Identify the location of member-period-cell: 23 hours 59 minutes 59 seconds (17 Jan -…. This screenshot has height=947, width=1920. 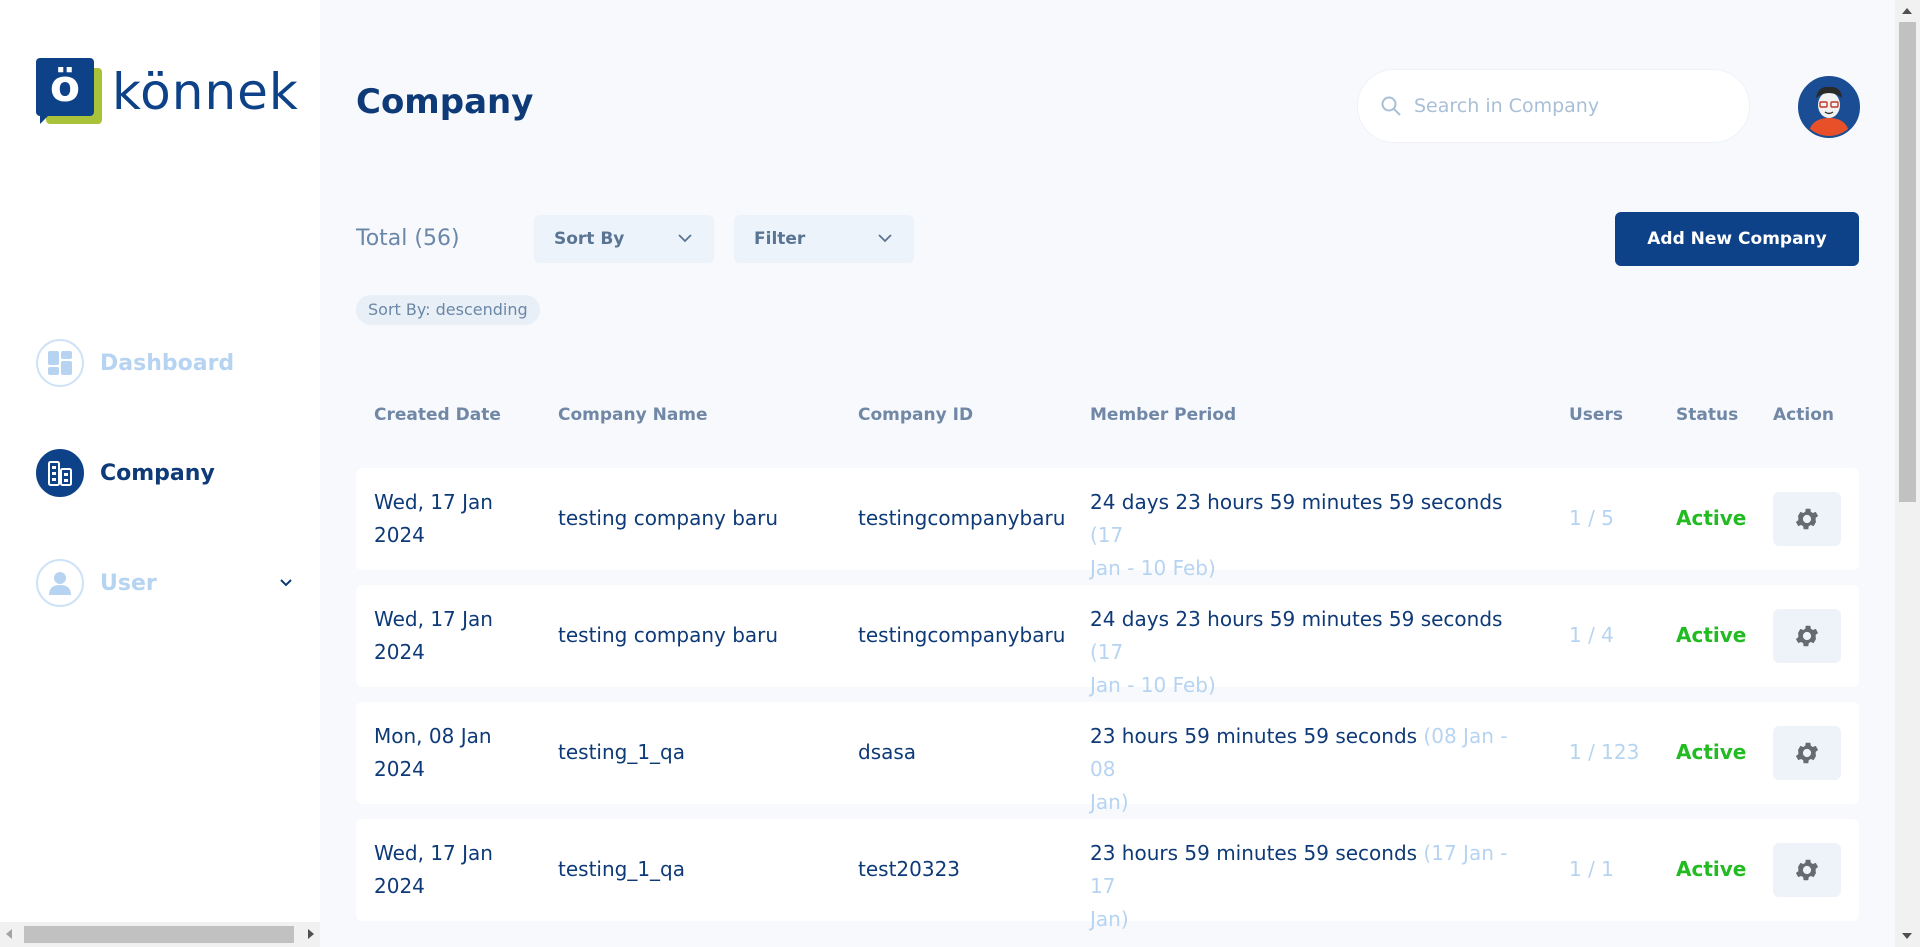
(1299, 886).